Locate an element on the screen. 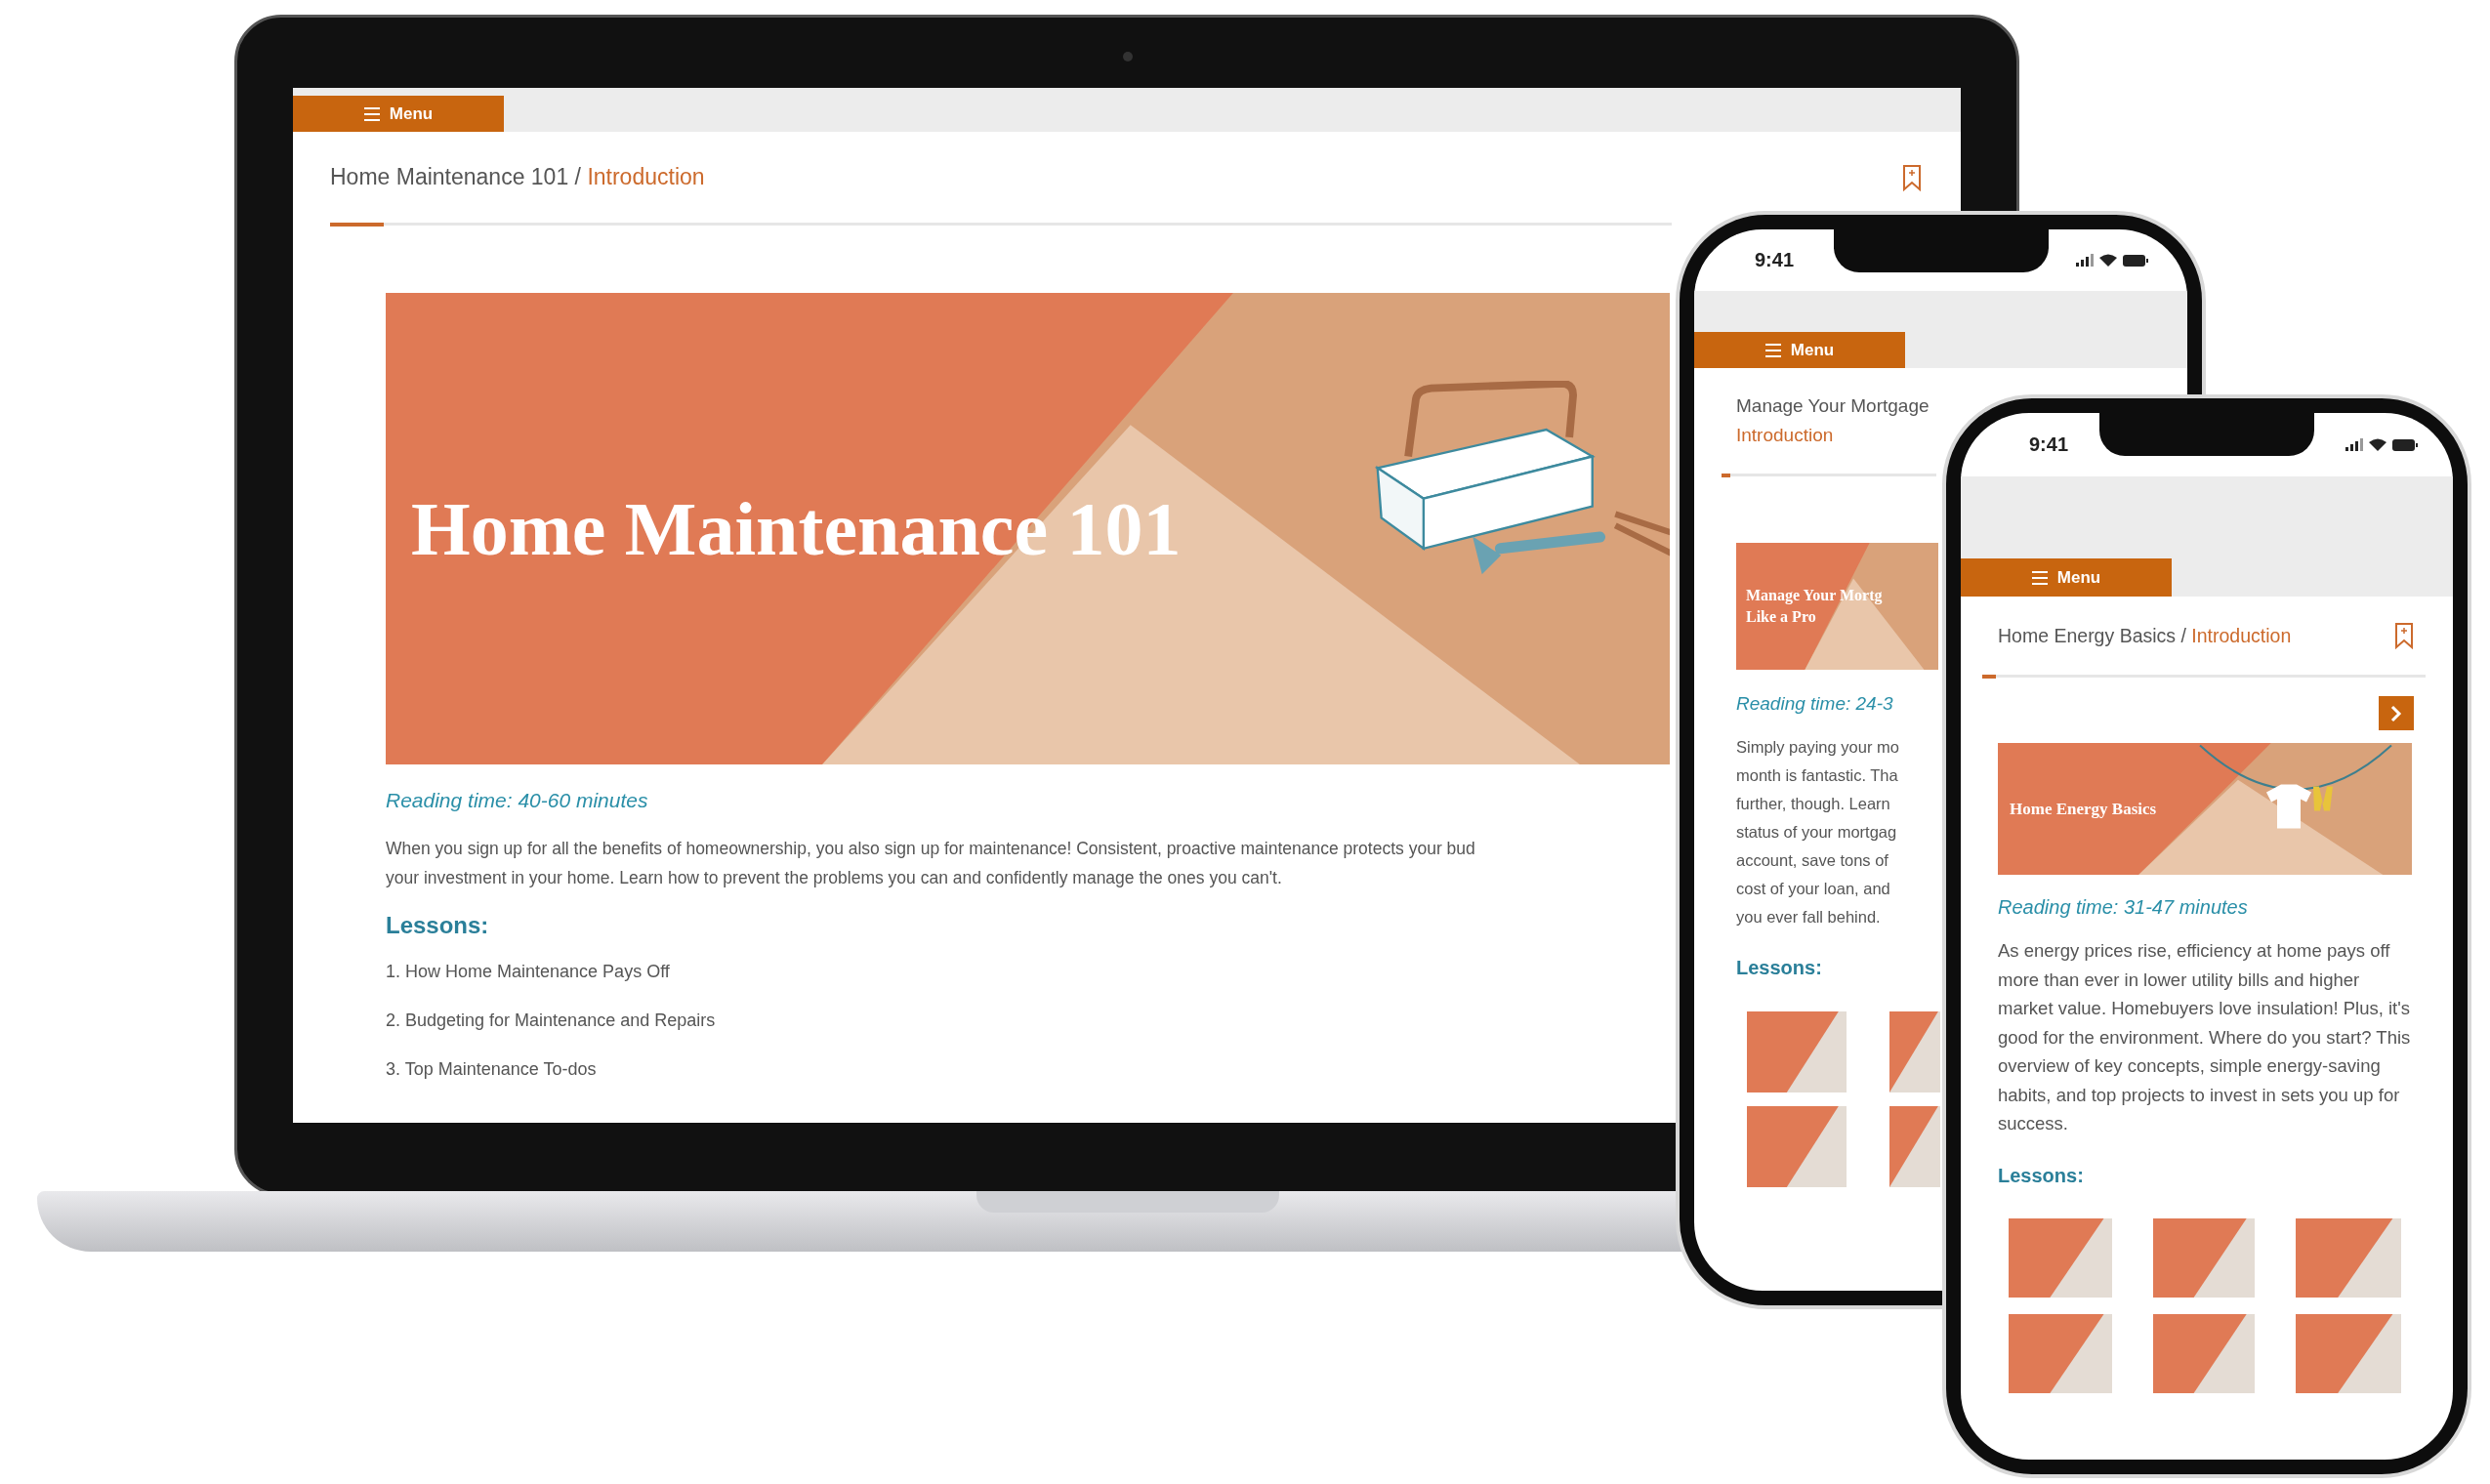 This screenshot has height=1484, width=2490. description-line: status of your mortgag is located at coordinates (1816, 833).